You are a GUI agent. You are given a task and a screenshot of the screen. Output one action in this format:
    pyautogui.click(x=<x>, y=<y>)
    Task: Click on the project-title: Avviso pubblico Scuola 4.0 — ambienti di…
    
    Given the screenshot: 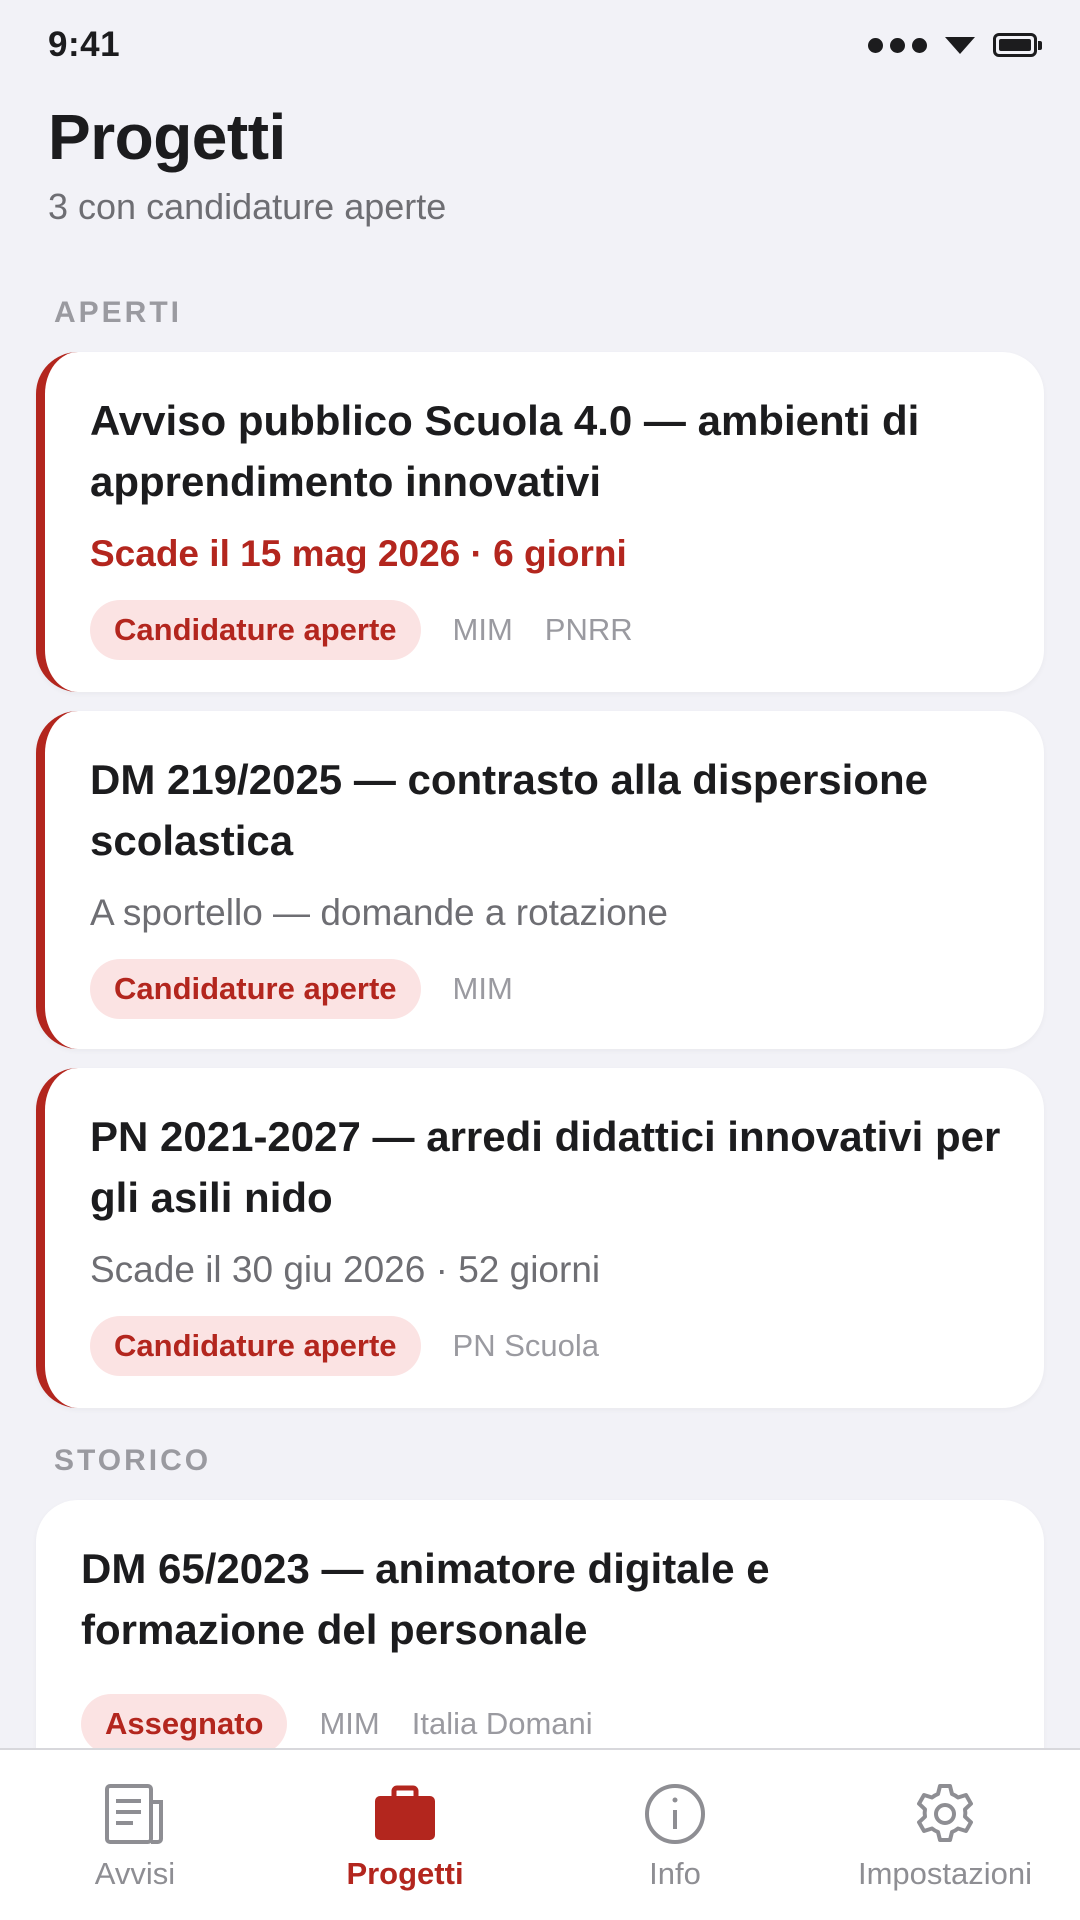 What is the action you would take?
    pyautogui.click(x=505, y=451)
    